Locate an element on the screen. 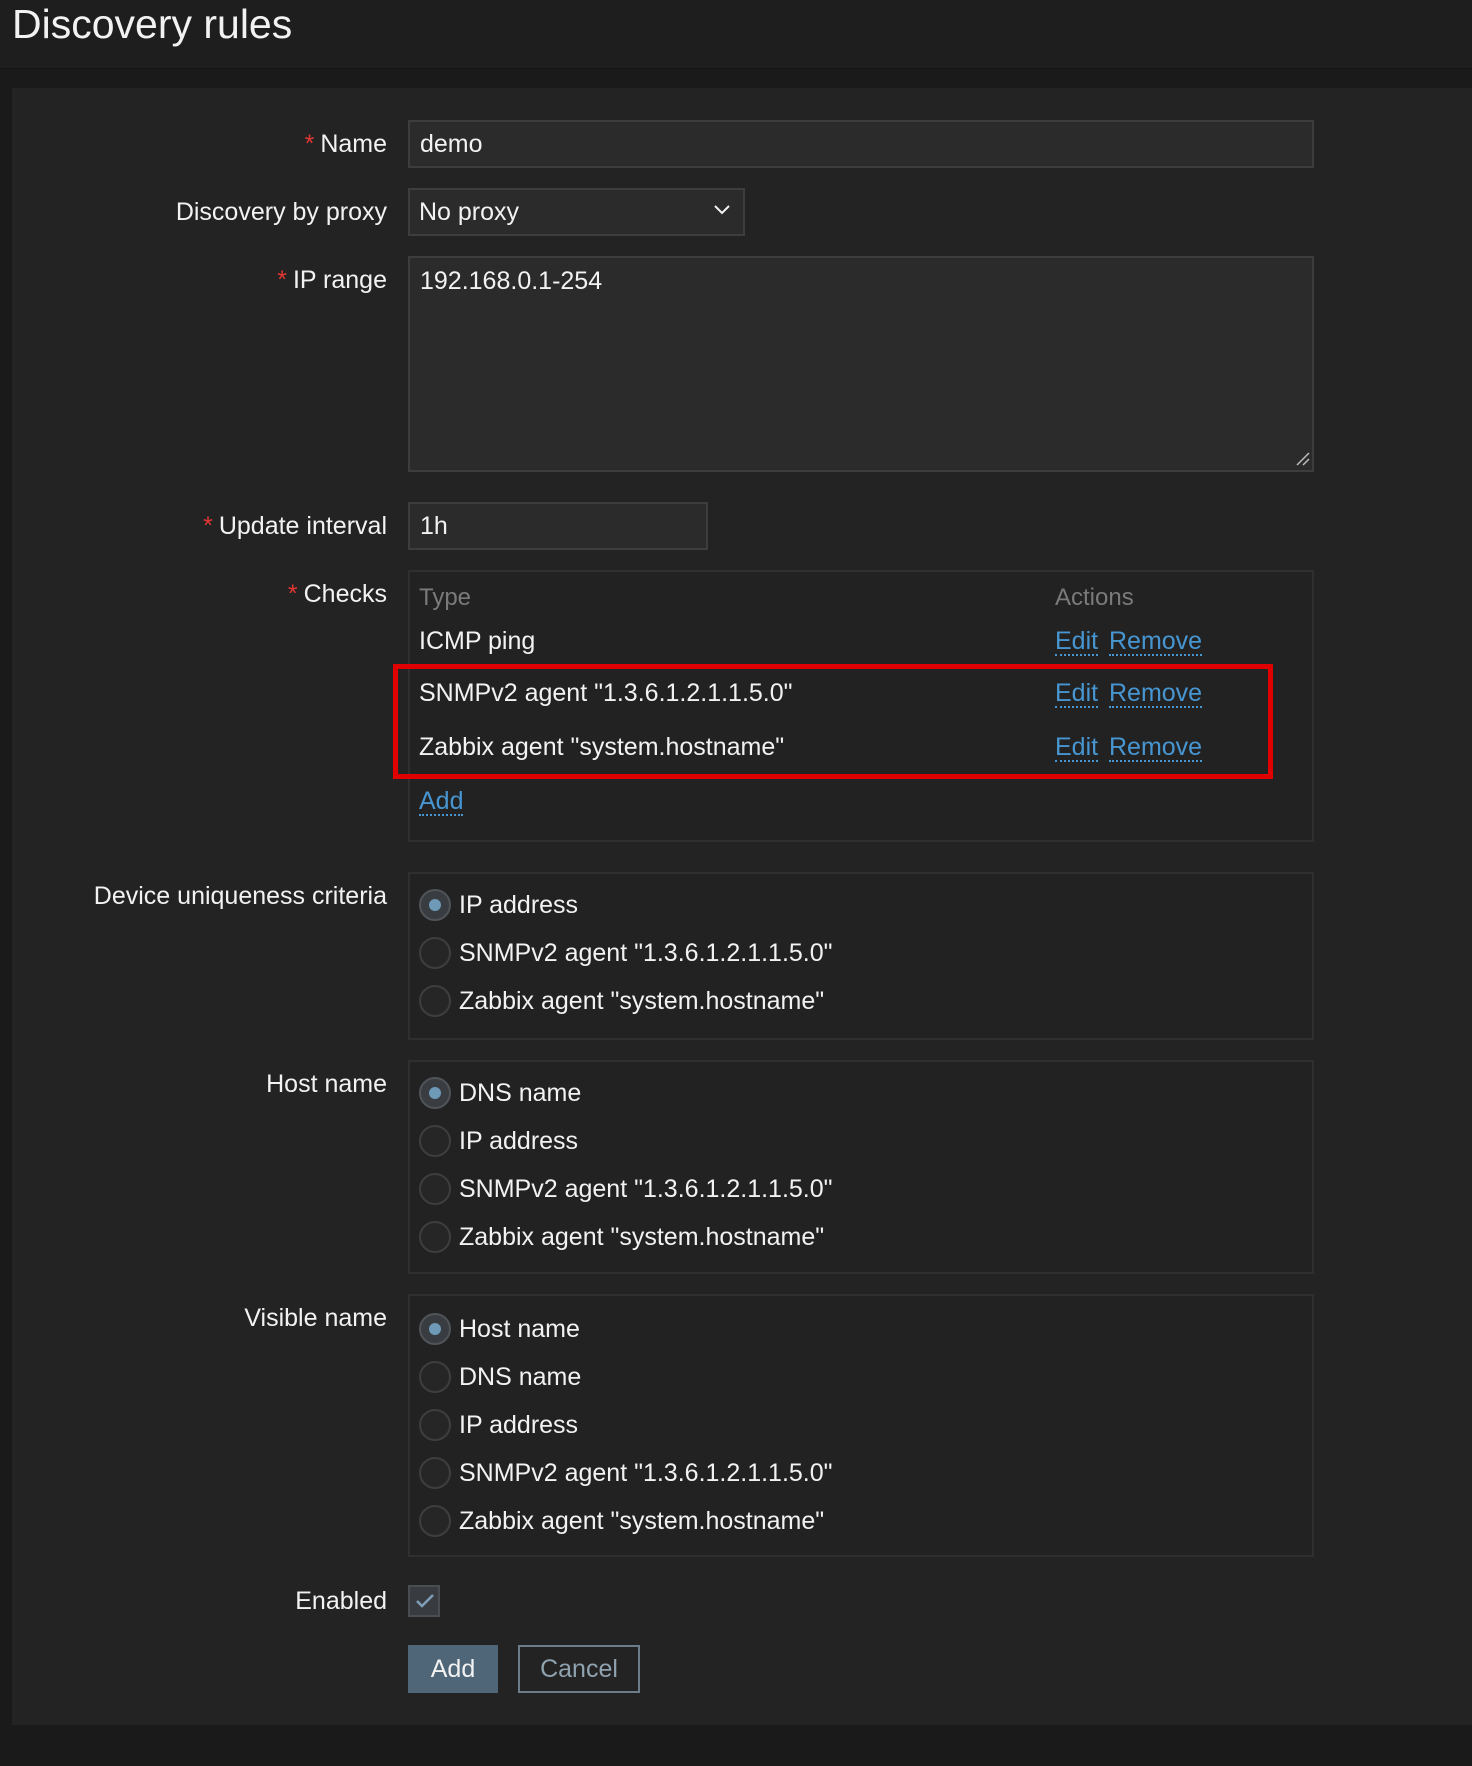  check-icon is located at coordinates (425, 1601).